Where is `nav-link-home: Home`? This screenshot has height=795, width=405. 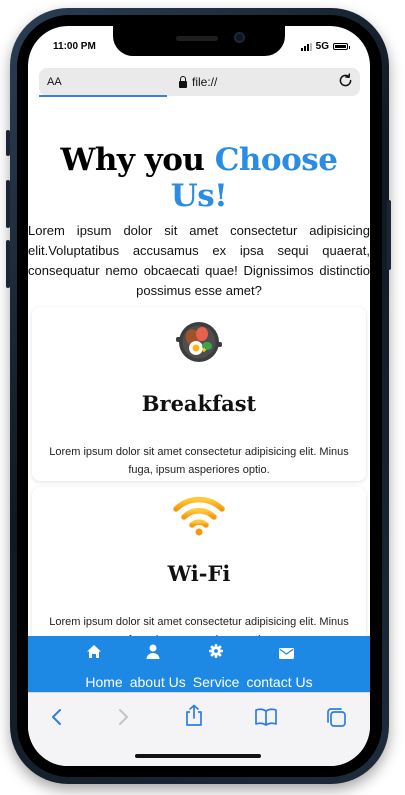 nav-link-home: Home is located at coordinates (103, 682).